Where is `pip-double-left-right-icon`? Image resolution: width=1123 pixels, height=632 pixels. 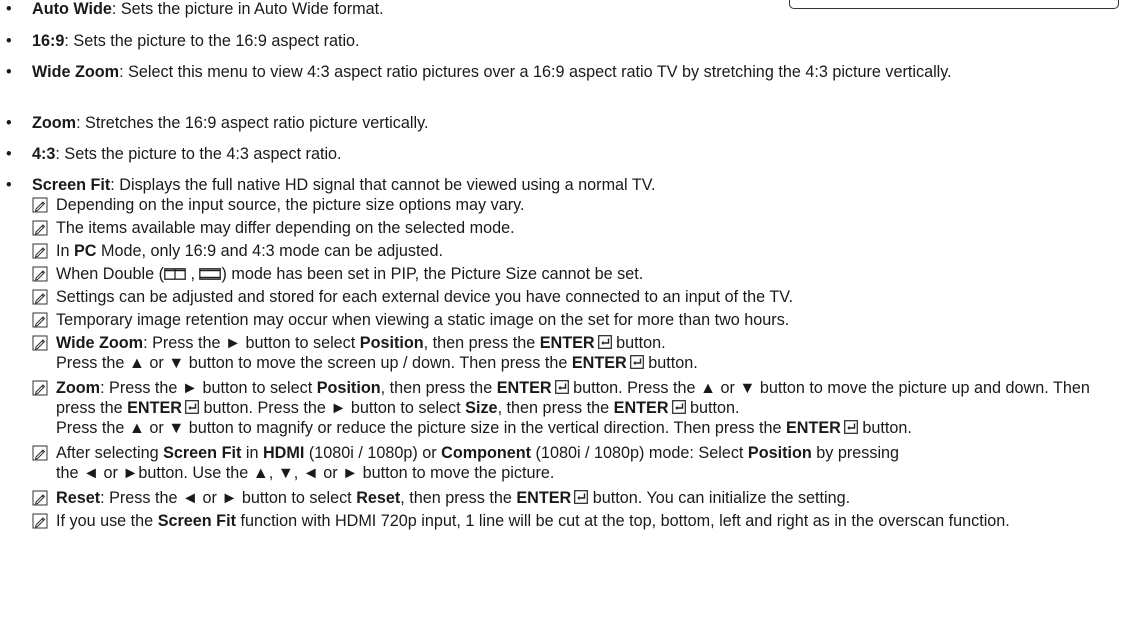
pip-double-left-right-icon is located at coordinates (175, 274).